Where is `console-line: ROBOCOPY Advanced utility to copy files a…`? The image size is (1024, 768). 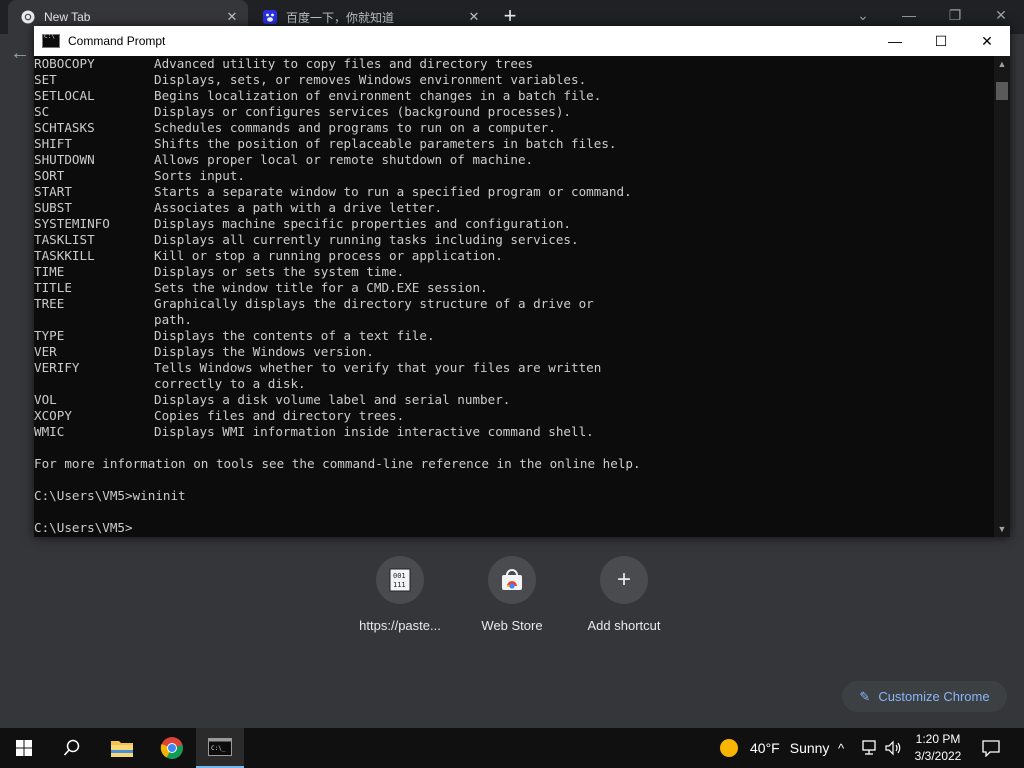 console-line: ROBOCOPY Advanced utility to copy files a… is located at coordinates (514, 64).